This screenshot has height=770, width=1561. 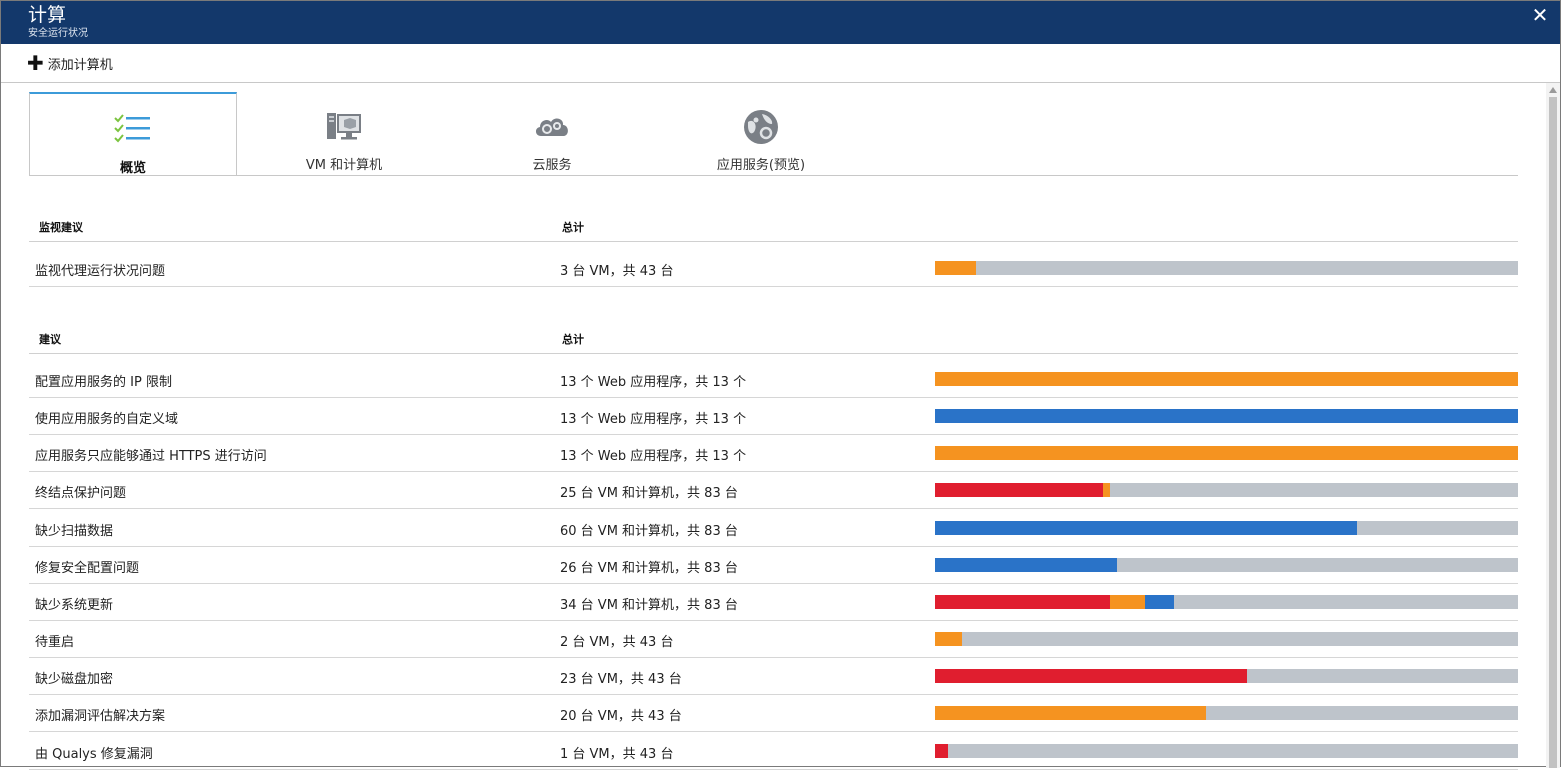 I want to click on recommendation-name: 使用应用服务的自定义域, so click(x=107, y=420).